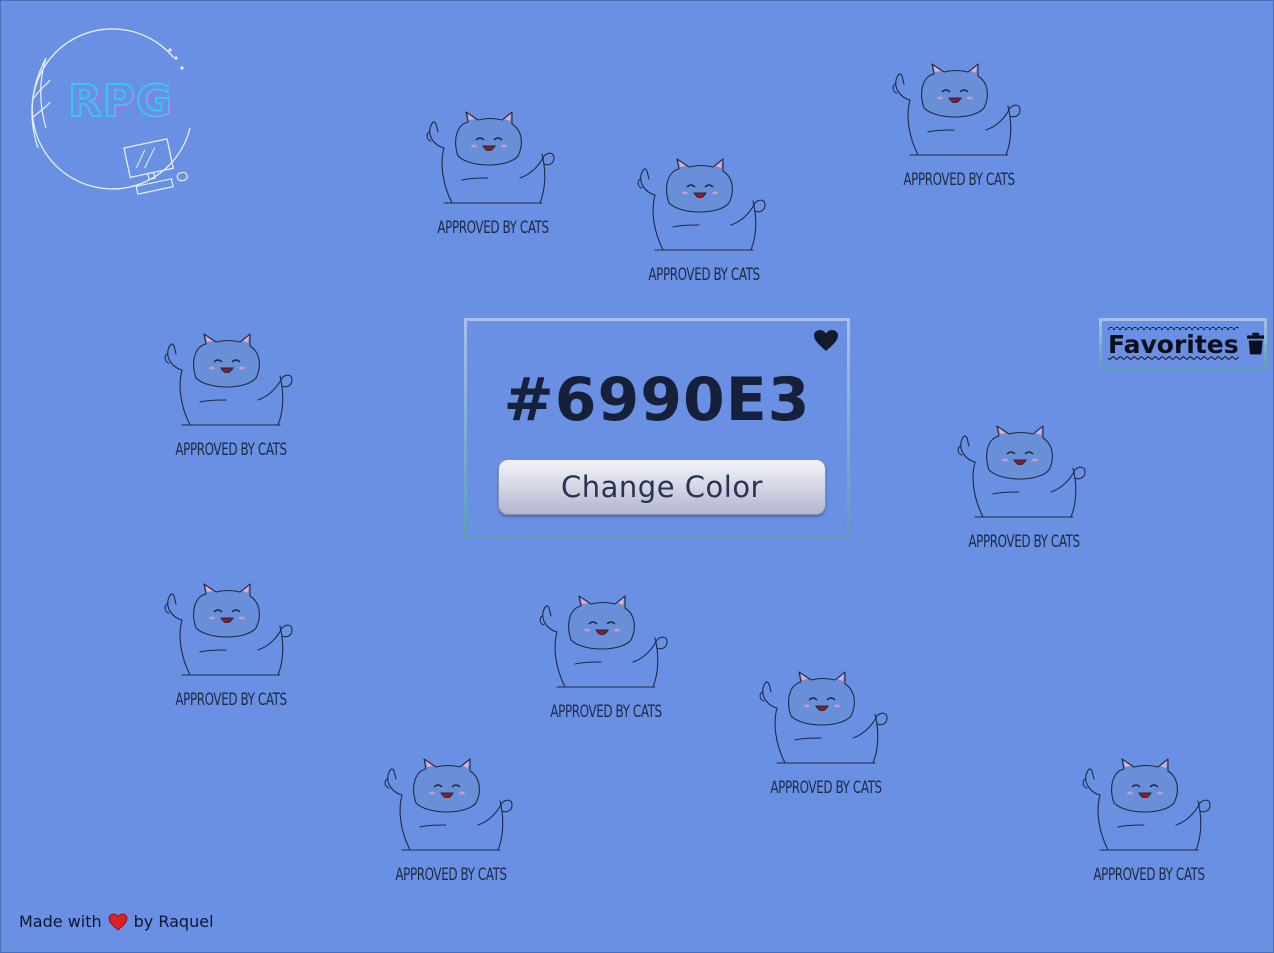 The image size is (1274, 953). I want to click on favorites-button: Favorites, so click(1183, 344).